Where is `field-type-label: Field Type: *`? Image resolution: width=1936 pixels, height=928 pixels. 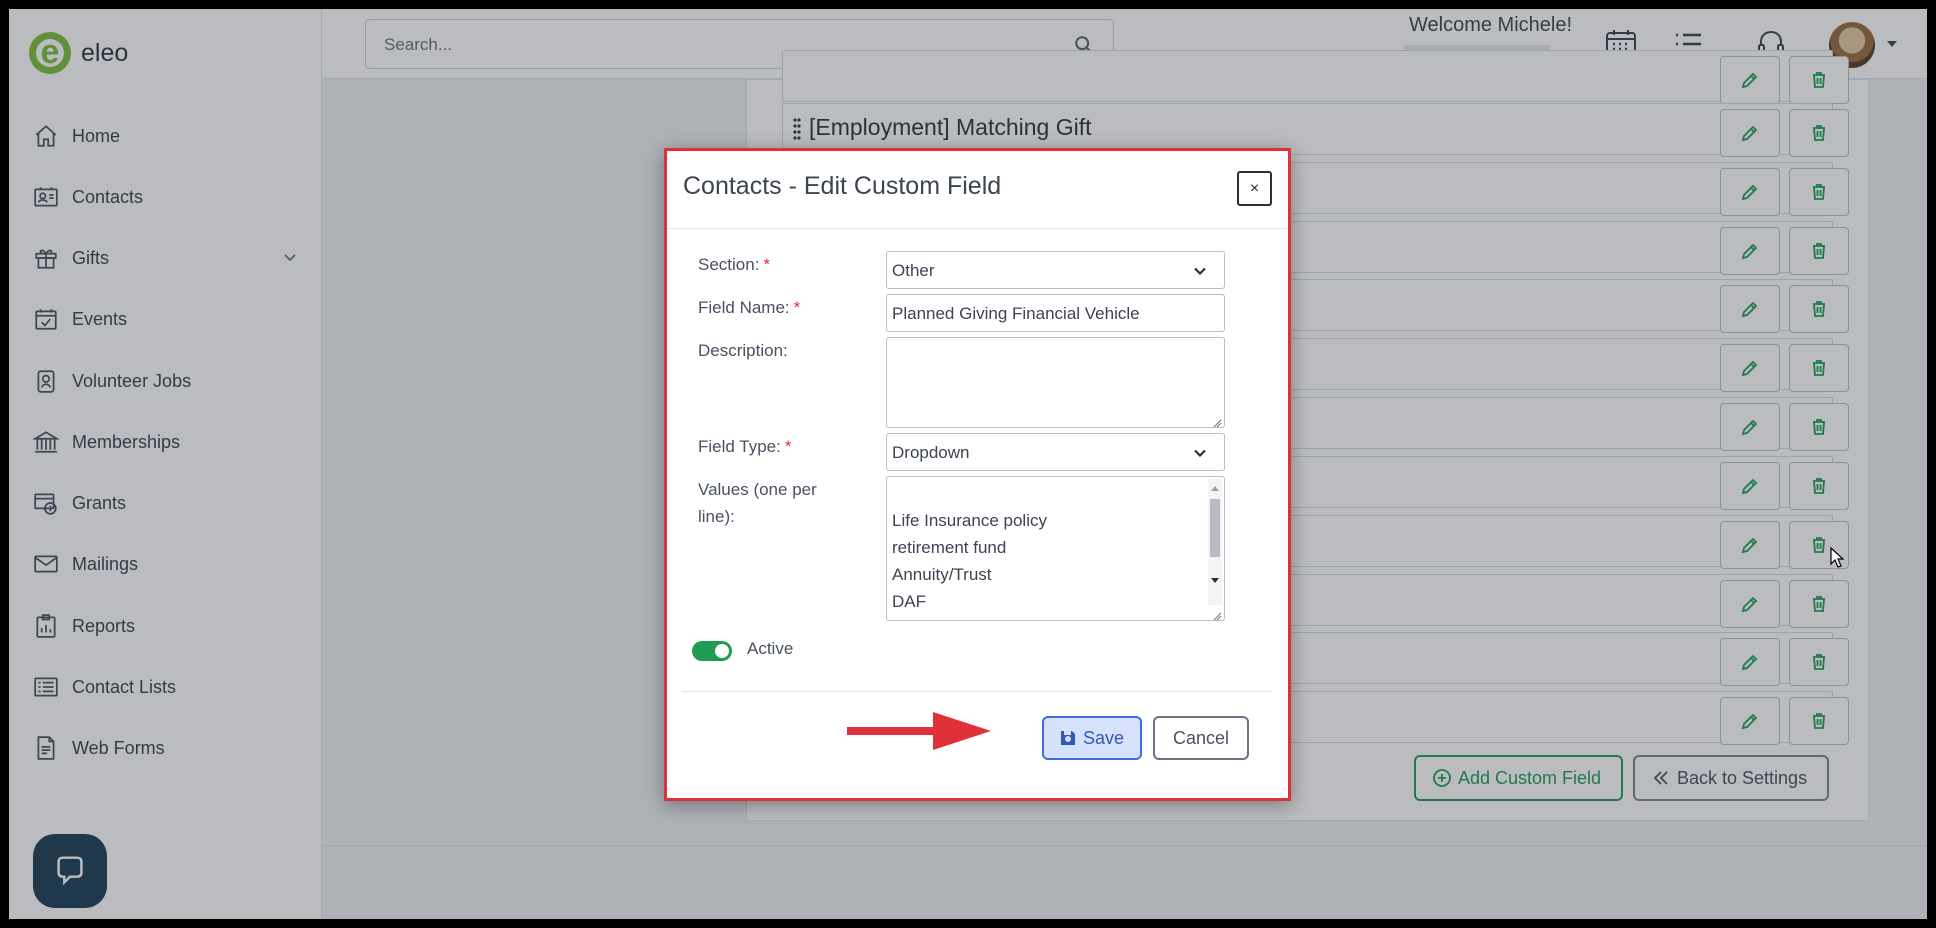 field-type-label: Field Type: * is located at coordinates (744, 446).